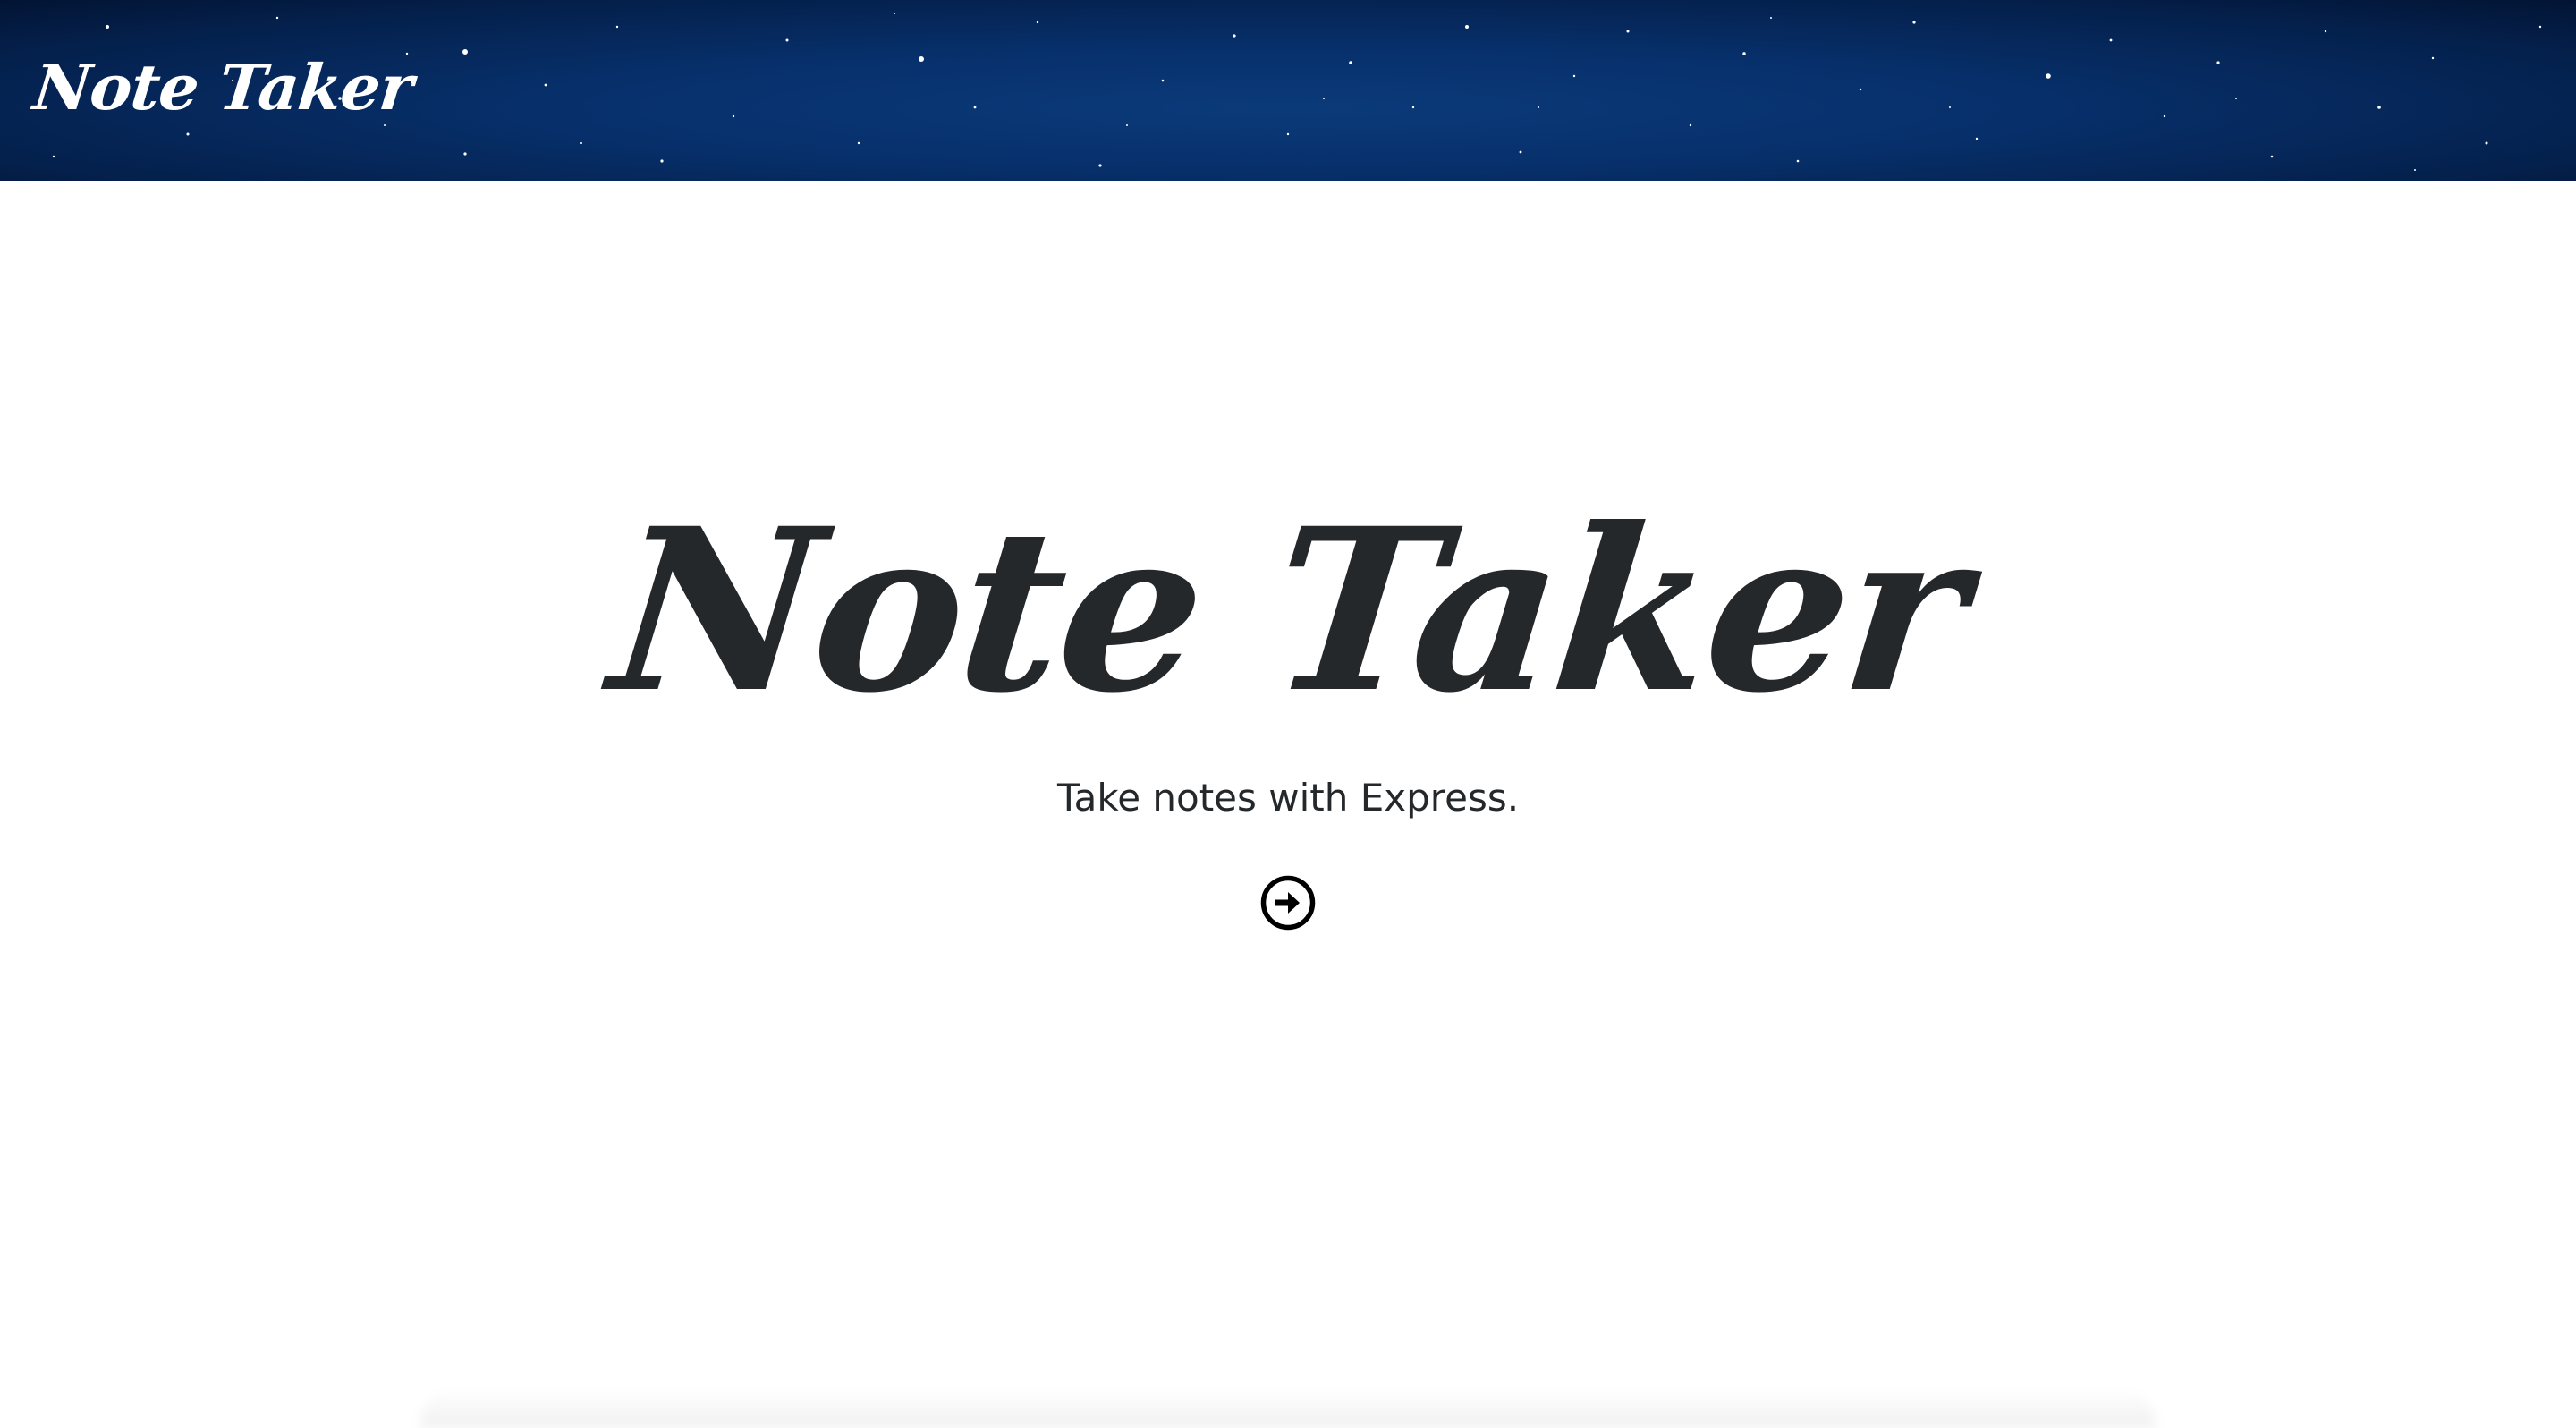 The image size is (2576, 1428). I want to click on brand-link: Note Taker, so click(223, 87).